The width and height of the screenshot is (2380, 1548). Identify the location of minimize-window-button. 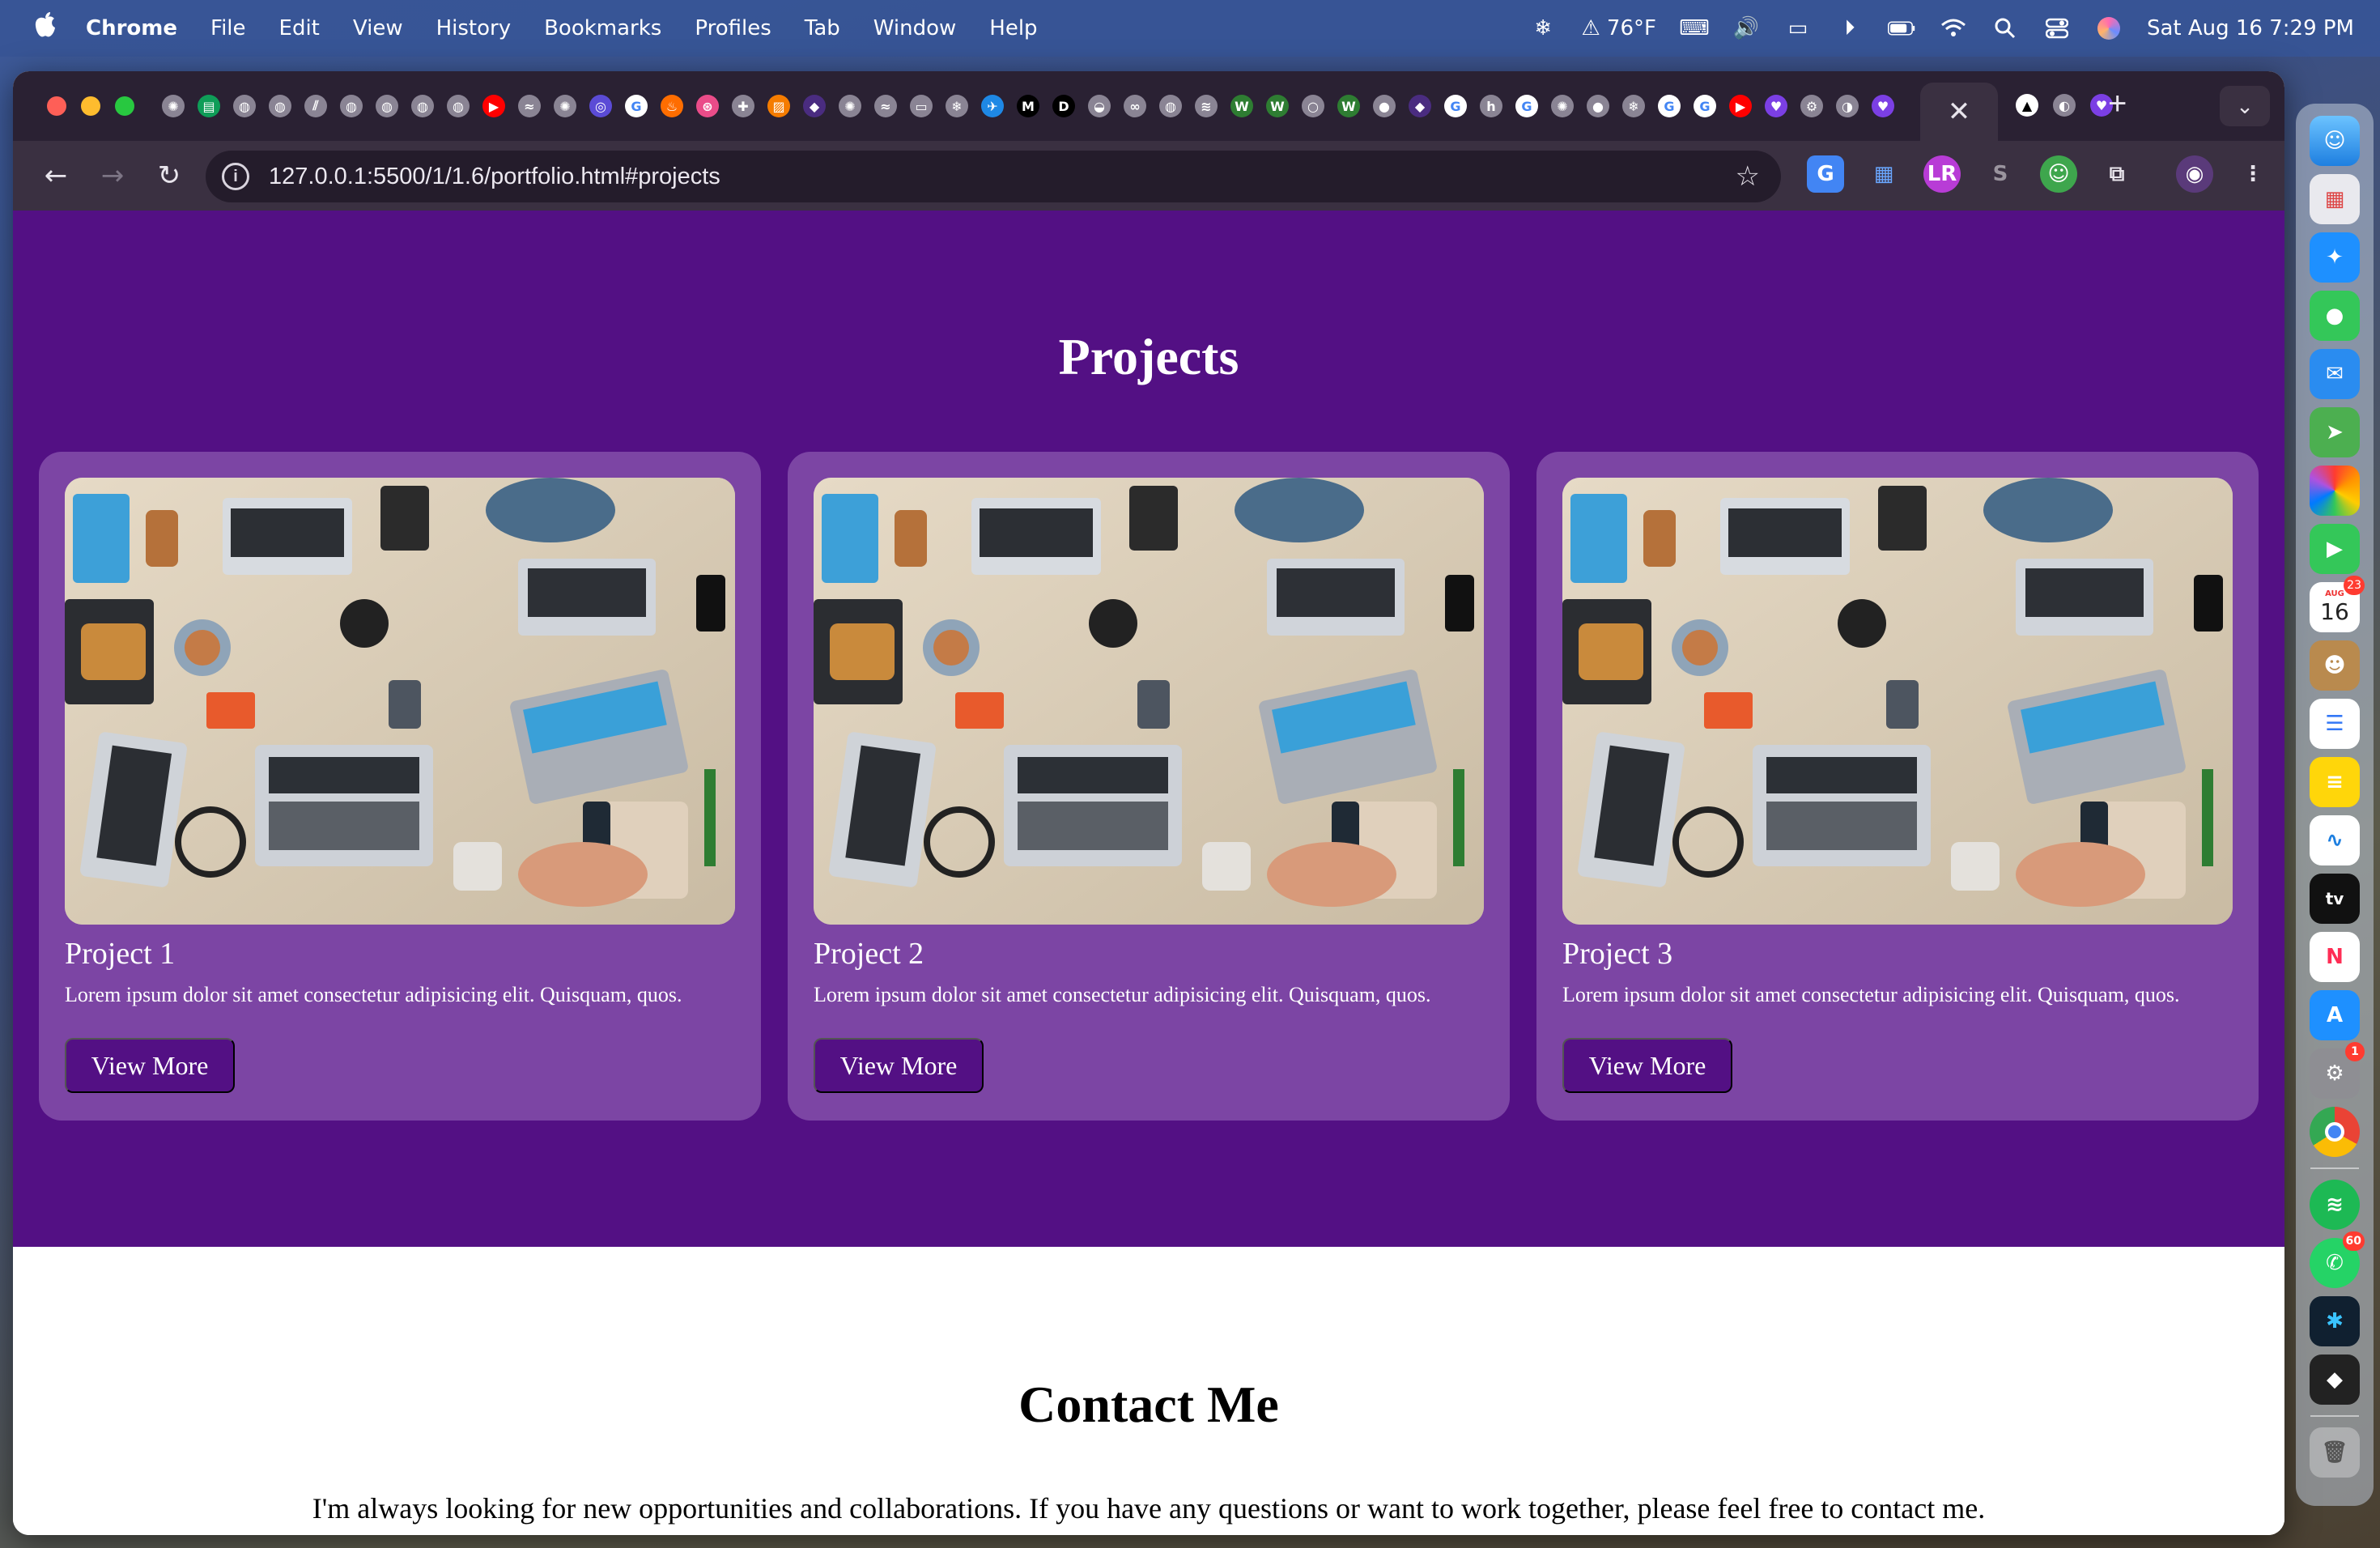
(90, 106).